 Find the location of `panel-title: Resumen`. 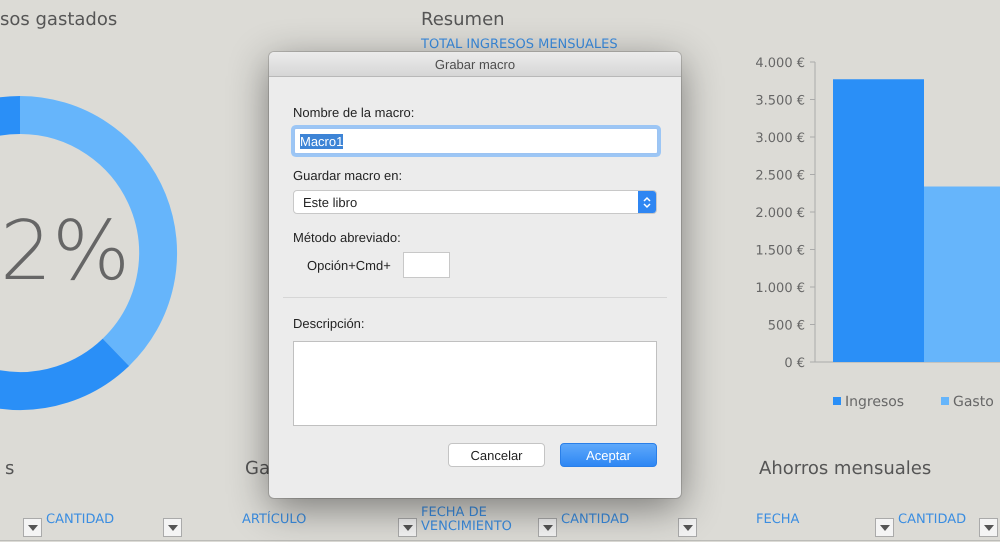

panel-title: Resumen is located at coordinates (463, 20).